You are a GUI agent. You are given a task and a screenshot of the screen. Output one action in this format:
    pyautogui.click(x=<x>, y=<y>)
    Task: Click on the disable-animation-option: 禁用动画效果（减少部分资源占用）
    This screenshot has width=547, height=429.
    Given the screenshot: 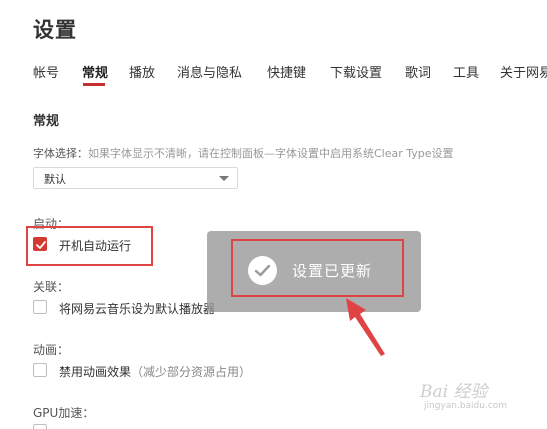 What is the action you would take?
    pyautogui.click(x=148, y=372)
    